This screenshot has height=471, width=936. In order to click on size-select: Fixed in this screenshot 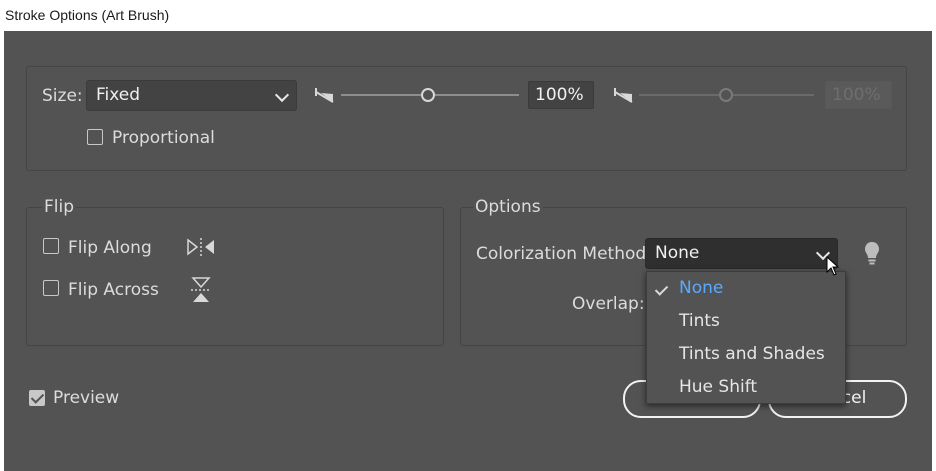, I will do `click(191, 95)`.